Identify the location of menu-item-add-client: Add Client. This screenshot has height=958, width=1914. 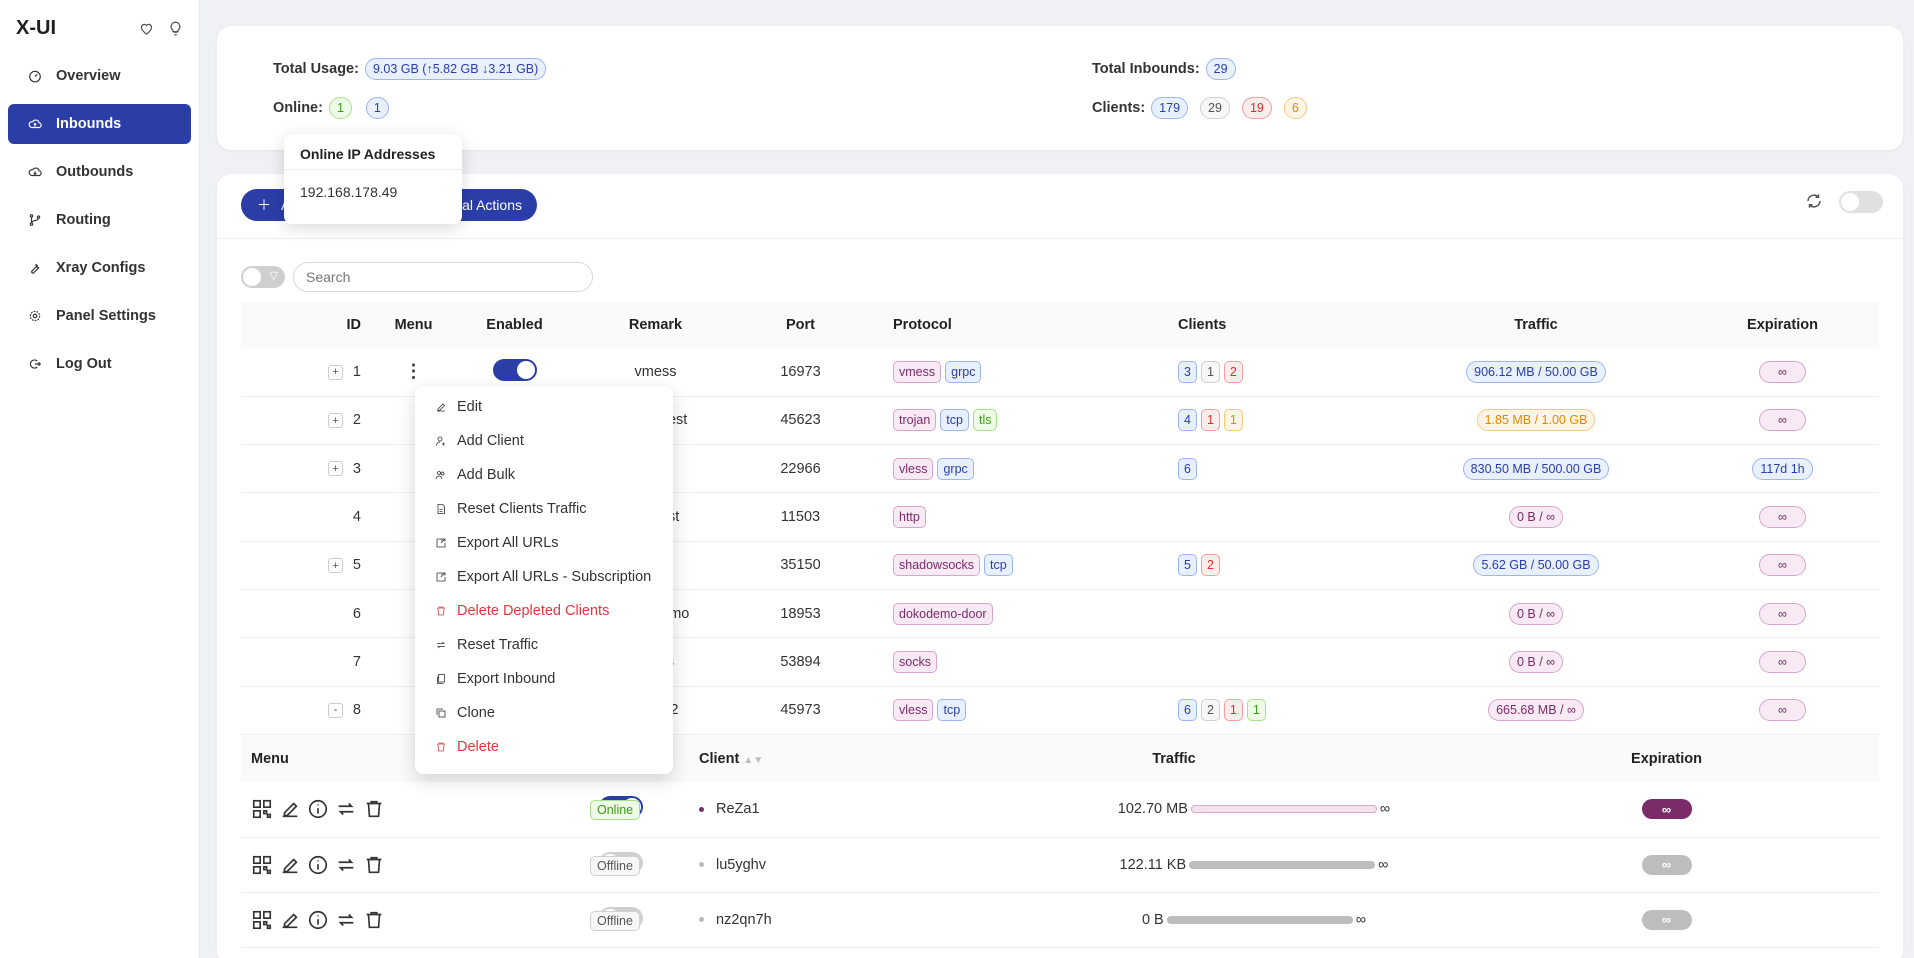
(544, 441).